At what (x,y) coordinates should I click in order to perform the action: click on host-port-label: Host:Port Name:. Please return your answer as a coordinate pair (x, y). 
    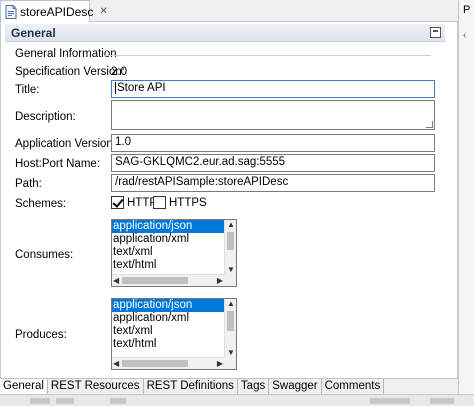
    Looking at the image, I should click on (57, 164).